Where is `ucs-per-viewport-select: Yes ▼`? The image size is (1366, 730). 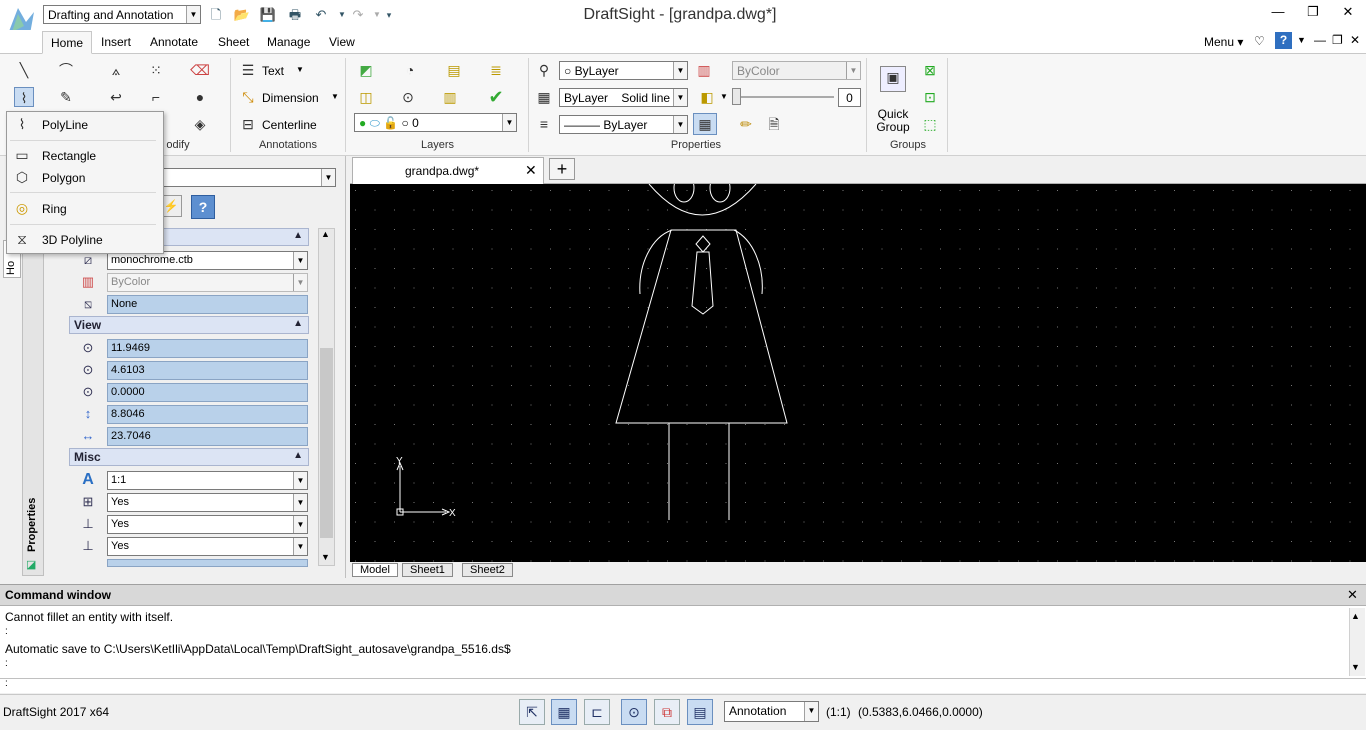 ucs-per-viewport-select: Yes ▼ is located at coordinates (207, 546).